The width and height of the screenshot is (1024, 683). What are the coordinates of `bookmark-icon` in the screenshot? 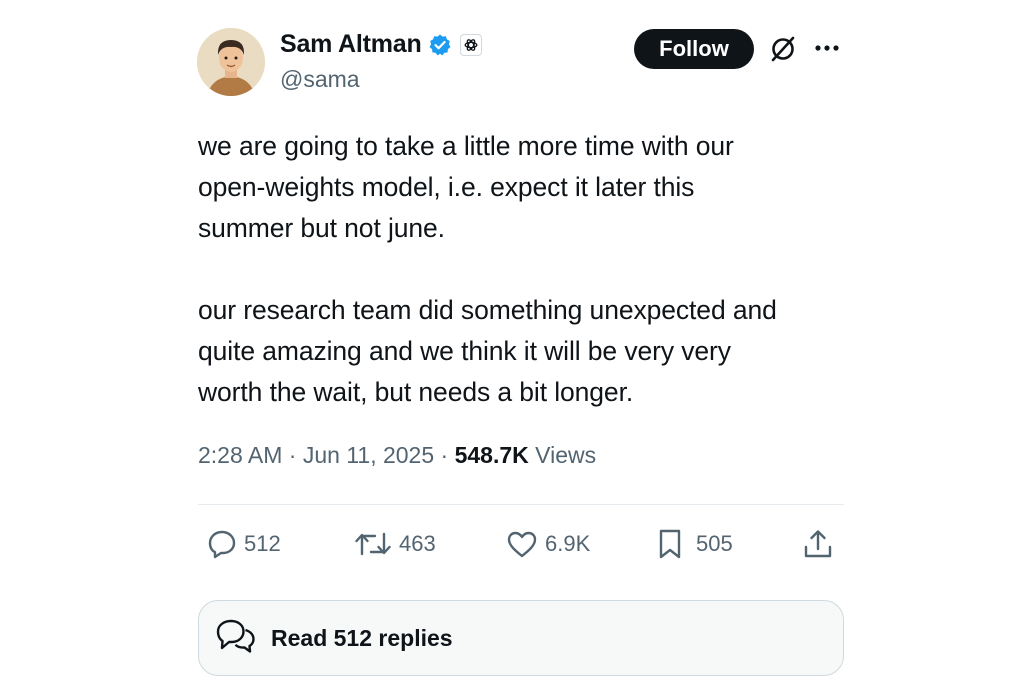 It's located at (670, 544).